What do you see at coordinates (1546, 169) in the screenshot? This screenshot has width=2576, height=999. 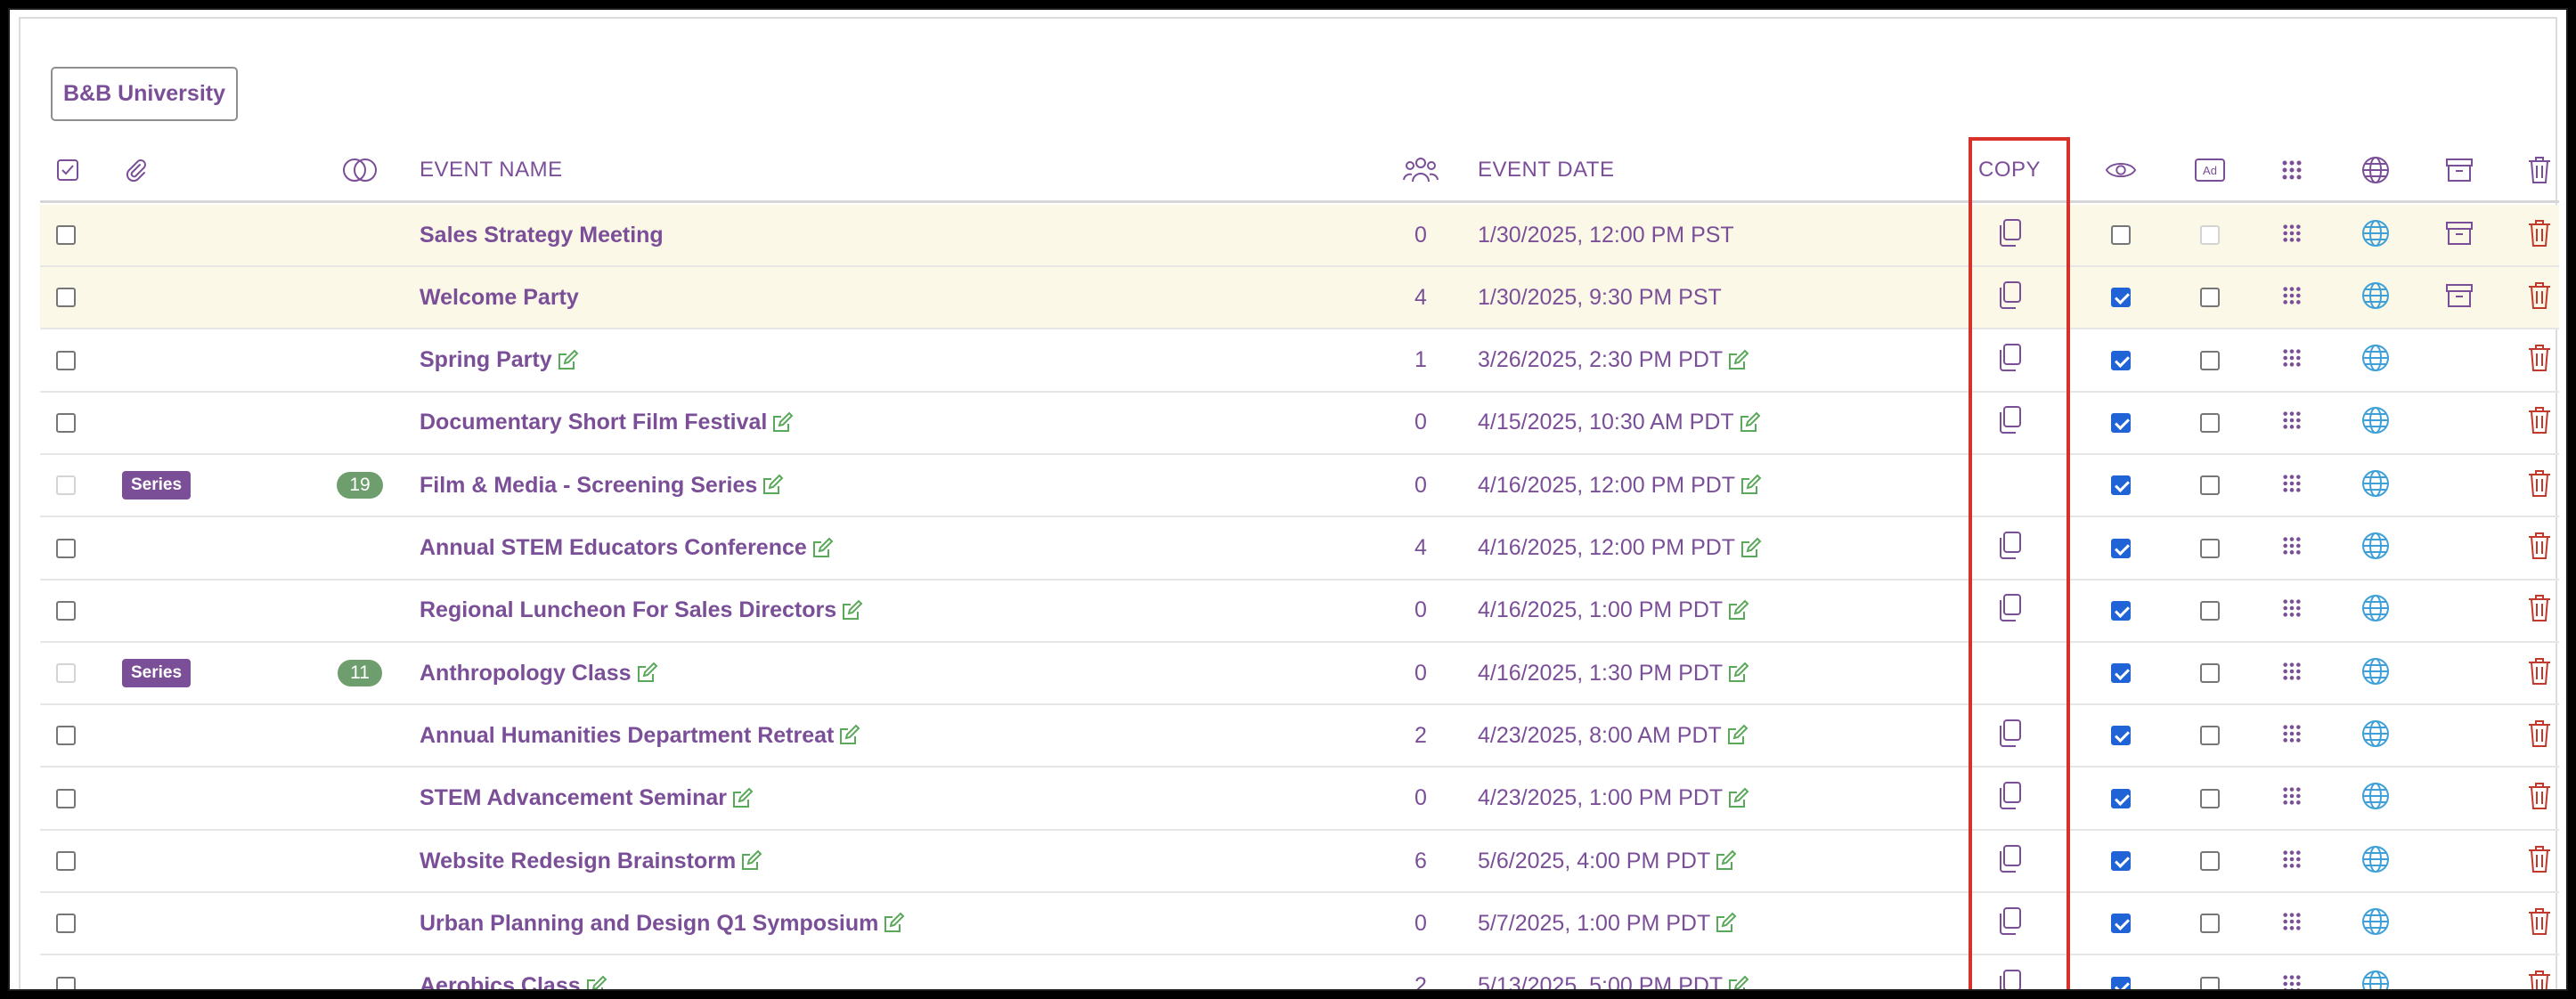 I see `event-date-header: EVENT DATE` at bounding box center [1546, 169].